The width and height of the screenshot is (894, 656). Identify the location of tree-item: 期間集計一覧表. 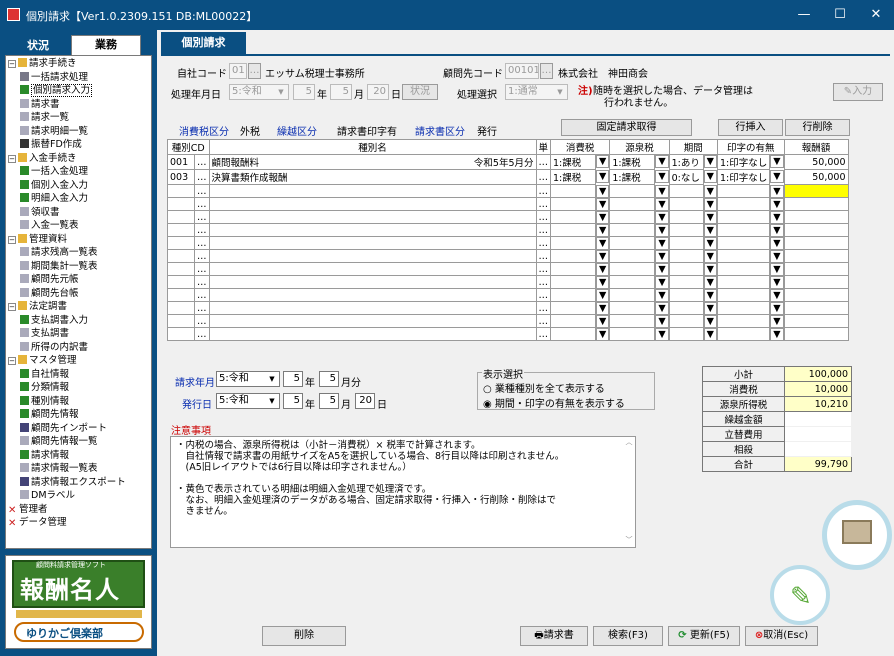
(59, 266).